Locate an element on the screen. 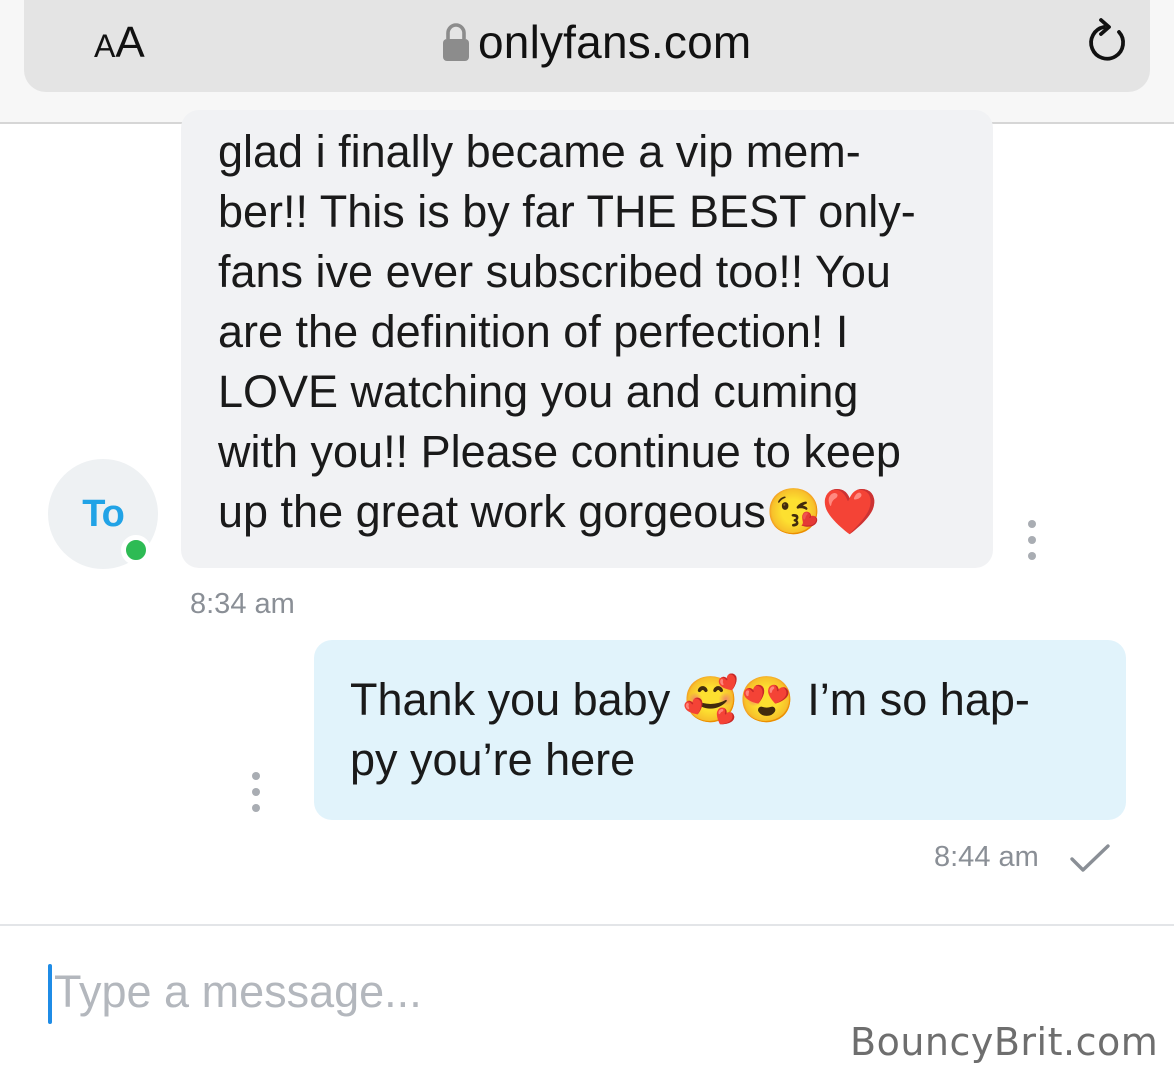 This screenshot has width=1174, height=1080. text-size-button: A A is located at coordinates (119, 43).